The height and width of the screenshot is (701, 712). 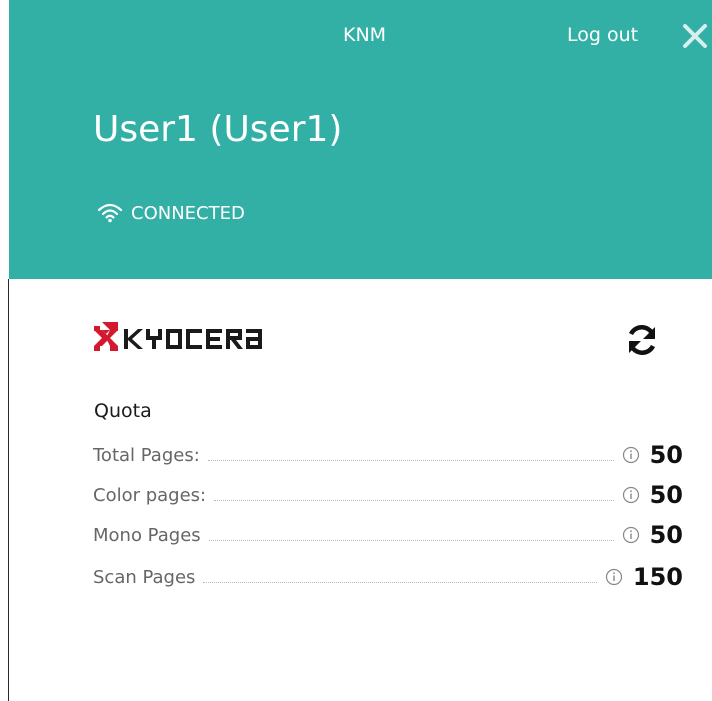 What do you see at coordinates (388, 535) in the screenshot?
I see `quota-row-mono: Mono Pages 50` at bounding box center [388, 535].